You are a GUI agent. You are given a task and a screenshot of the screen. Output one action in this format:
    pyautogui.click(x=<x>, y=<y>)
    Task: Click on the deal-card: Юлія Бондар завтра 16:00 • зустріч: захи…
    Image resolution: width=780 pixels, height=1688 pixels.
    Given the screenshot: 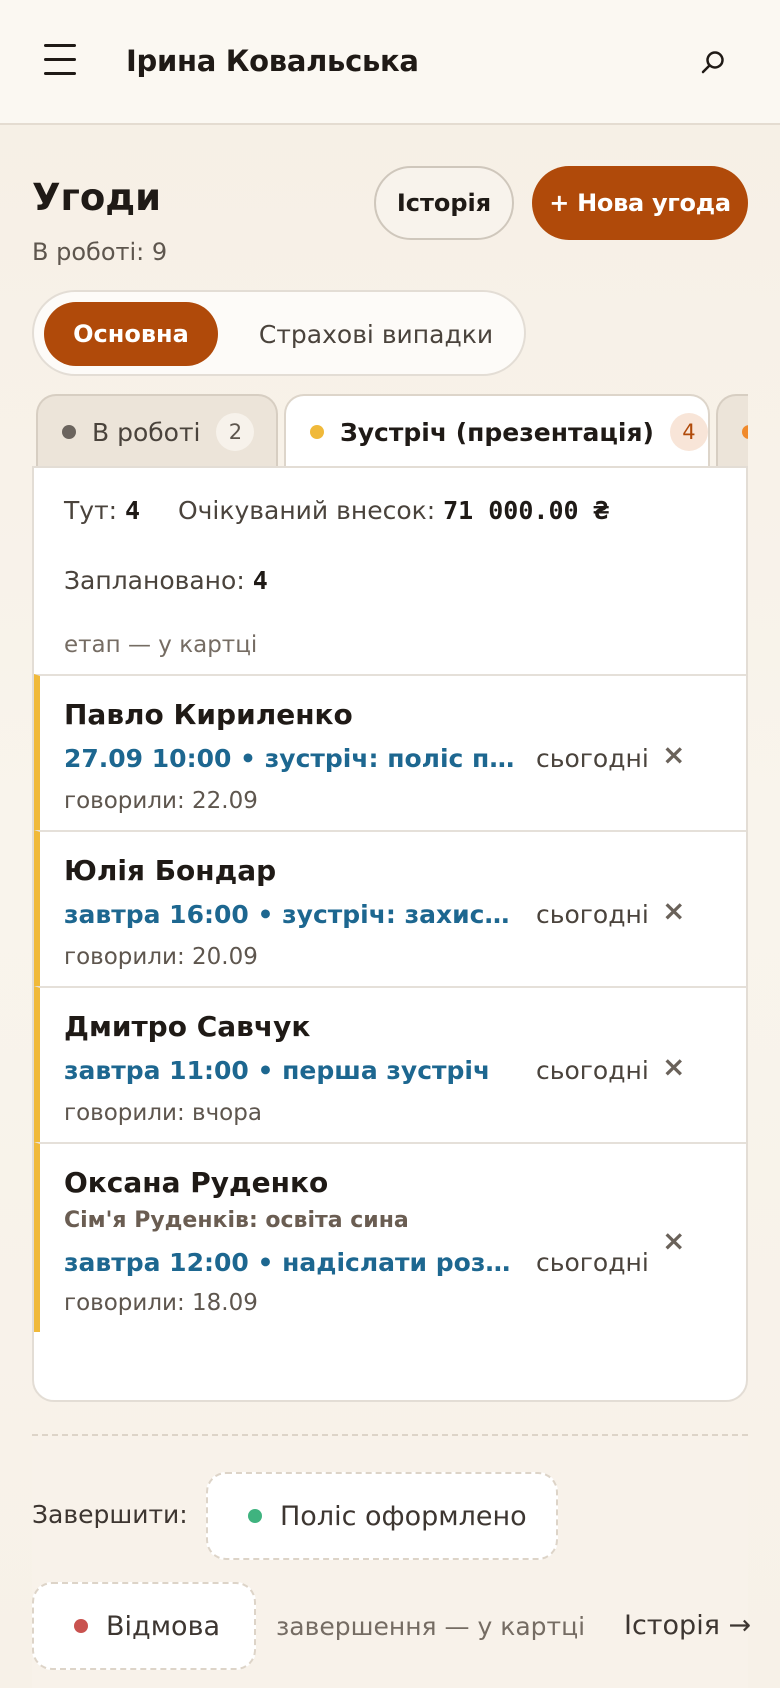 What is the action you would take?
    pyautogui.click(x=390, y=908)
    